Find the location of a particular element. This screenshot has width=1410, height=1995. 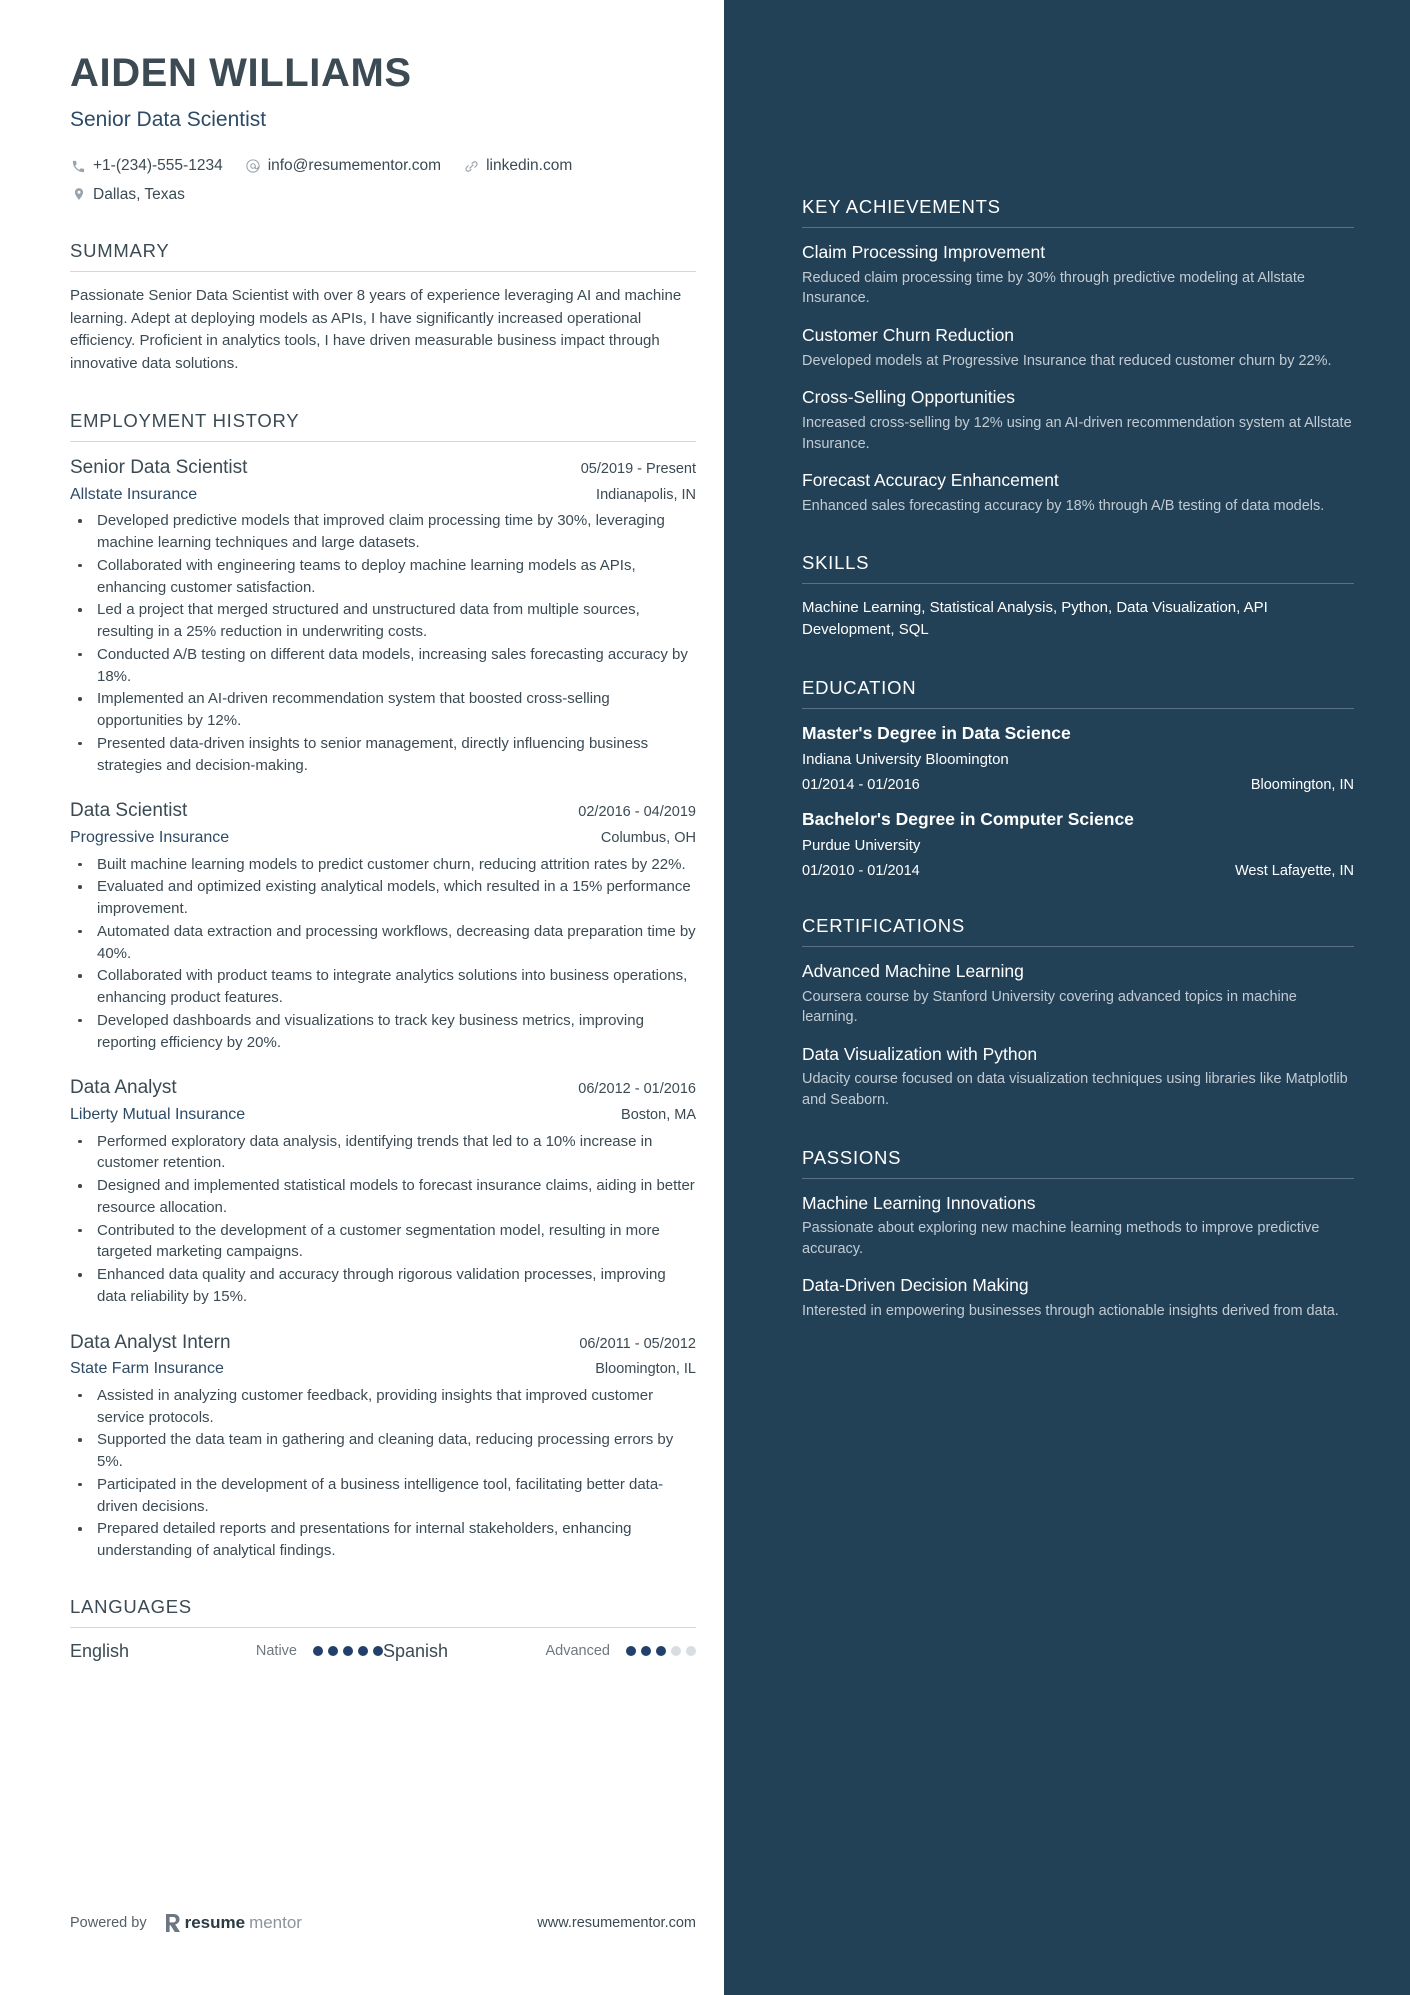

rating-dot-empty is located at coordinates (676, 1651).